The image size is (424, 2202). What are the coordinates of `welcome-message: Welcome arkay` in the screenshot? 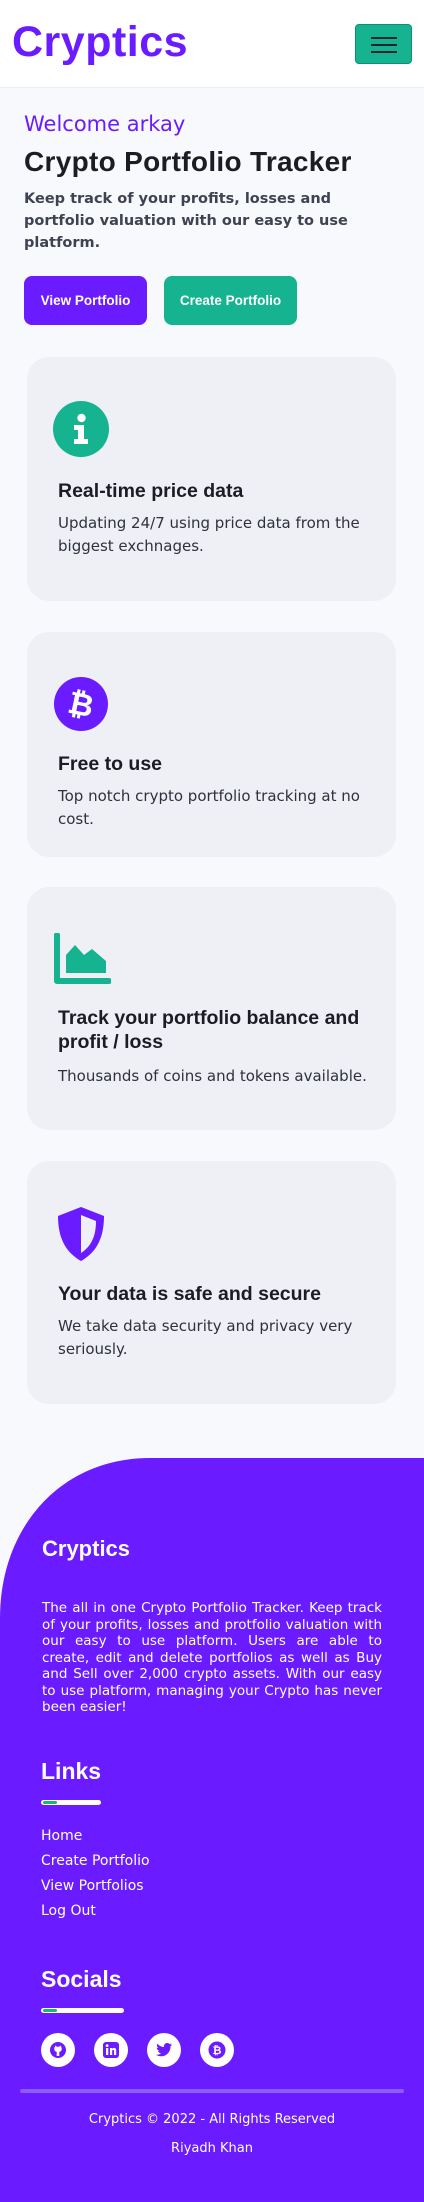 It's located at (105, 124).